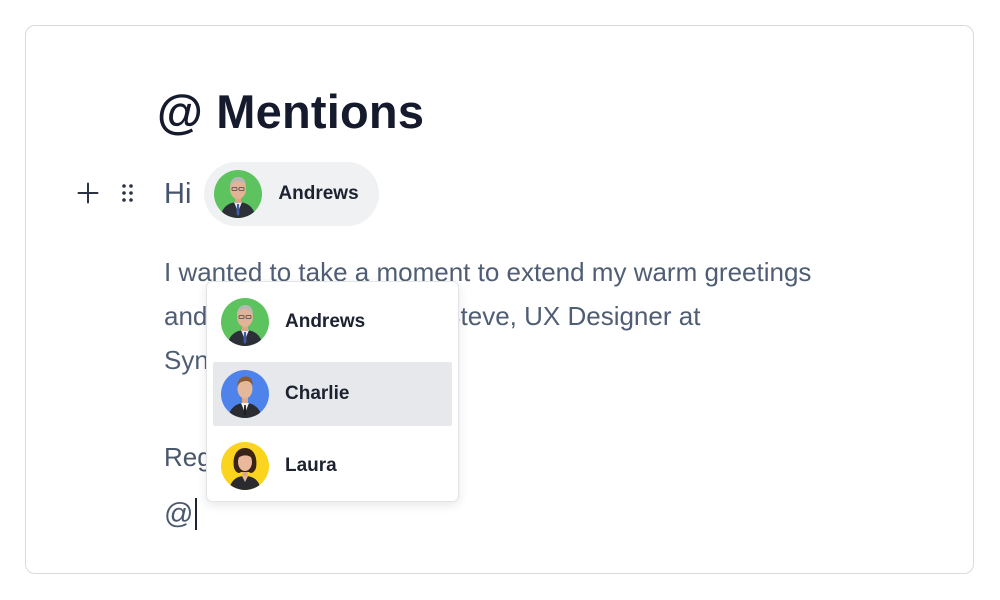 This screenshot has width=1000, height=600. I want to click on mention-popup: Andrews Charlie Laura, so click(332, 391).